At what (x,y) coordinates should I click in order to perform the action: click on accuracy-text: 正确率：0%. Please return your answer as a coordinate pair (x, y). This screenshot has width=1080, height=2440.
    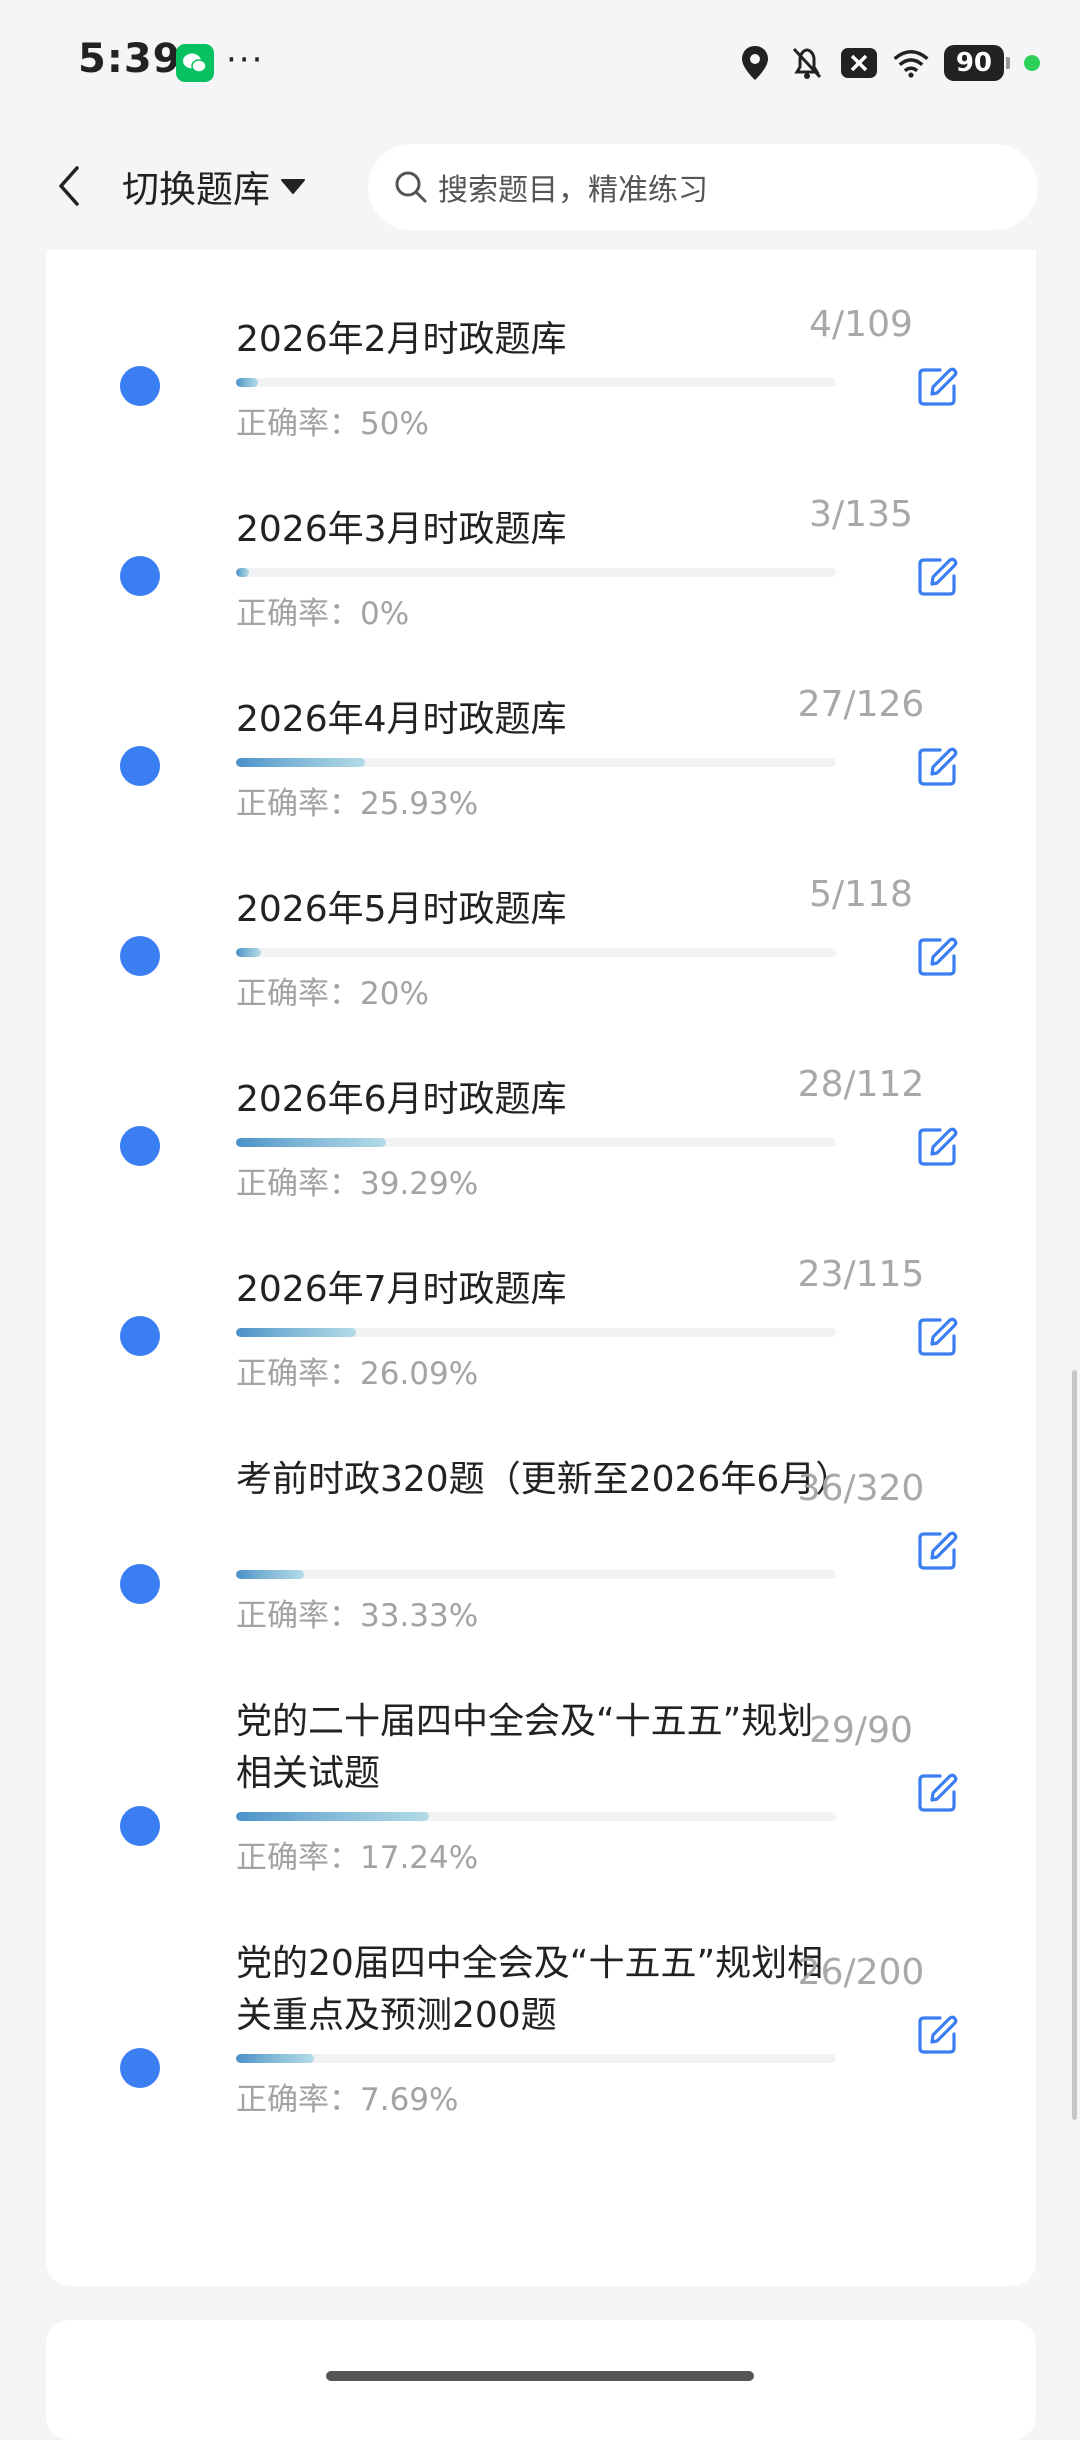
    Looking at the image, I should click on (323, 614).